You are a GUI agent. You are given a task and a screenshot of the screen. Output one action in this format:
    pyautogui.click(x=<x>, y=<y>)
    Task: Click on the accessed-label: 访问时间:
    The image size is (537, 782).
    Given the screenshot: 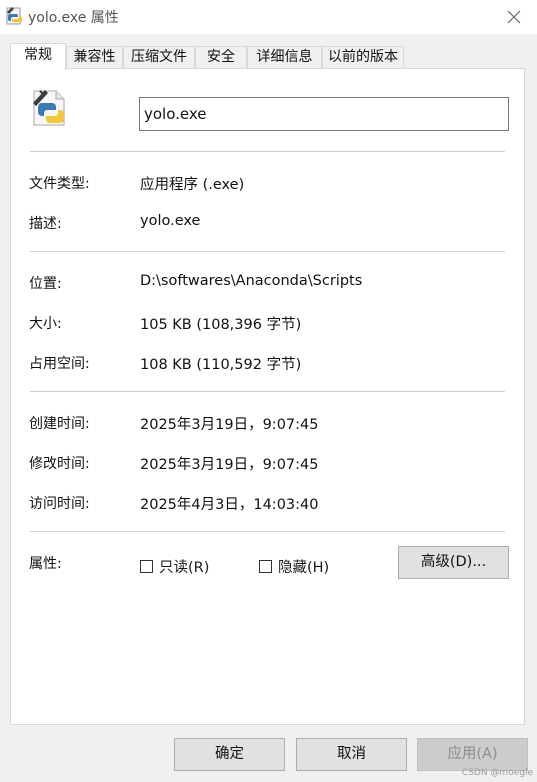 What is the action you would take?
    pyautogui.click(x=59, y=504)
    